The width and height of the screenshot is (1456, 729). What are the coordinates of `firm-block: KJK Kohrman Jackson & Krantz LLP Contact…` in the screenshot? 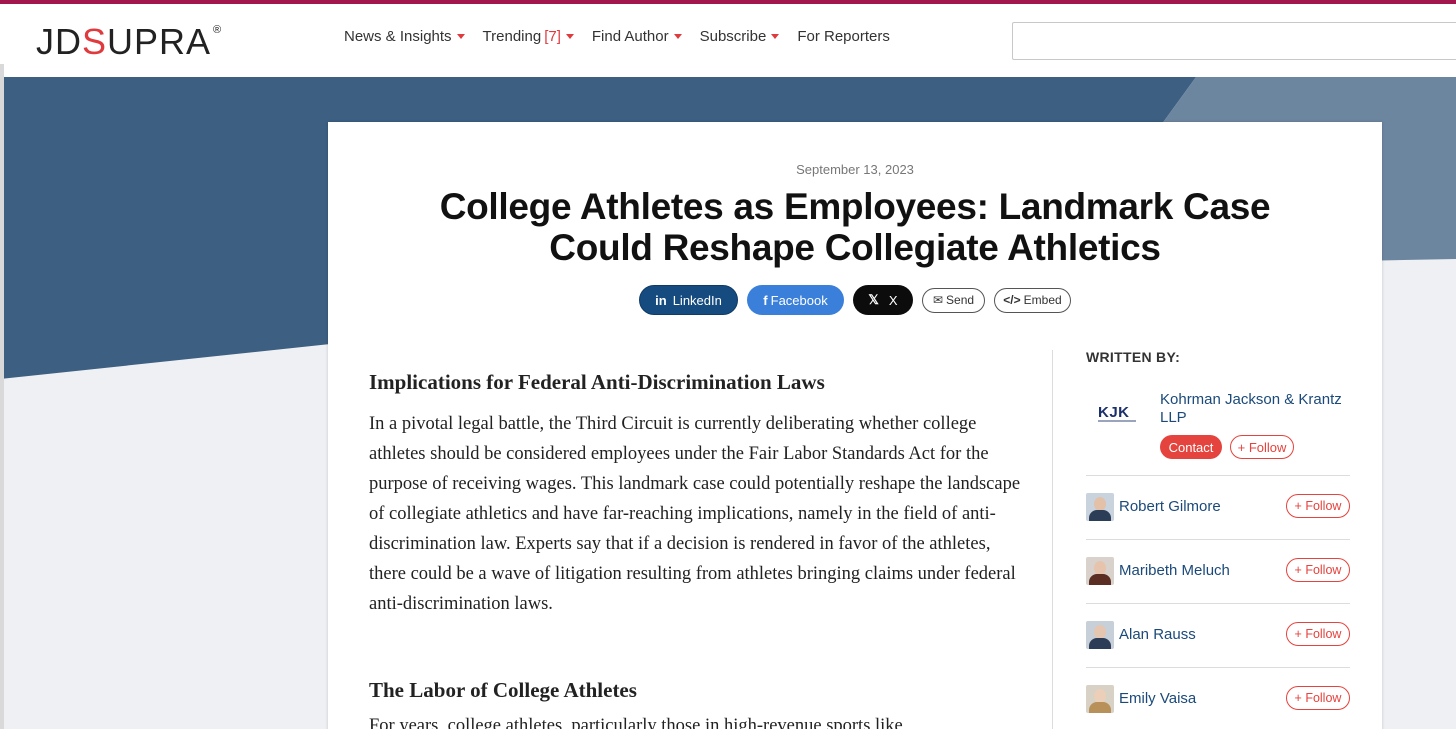 It's located at (1218, 420).